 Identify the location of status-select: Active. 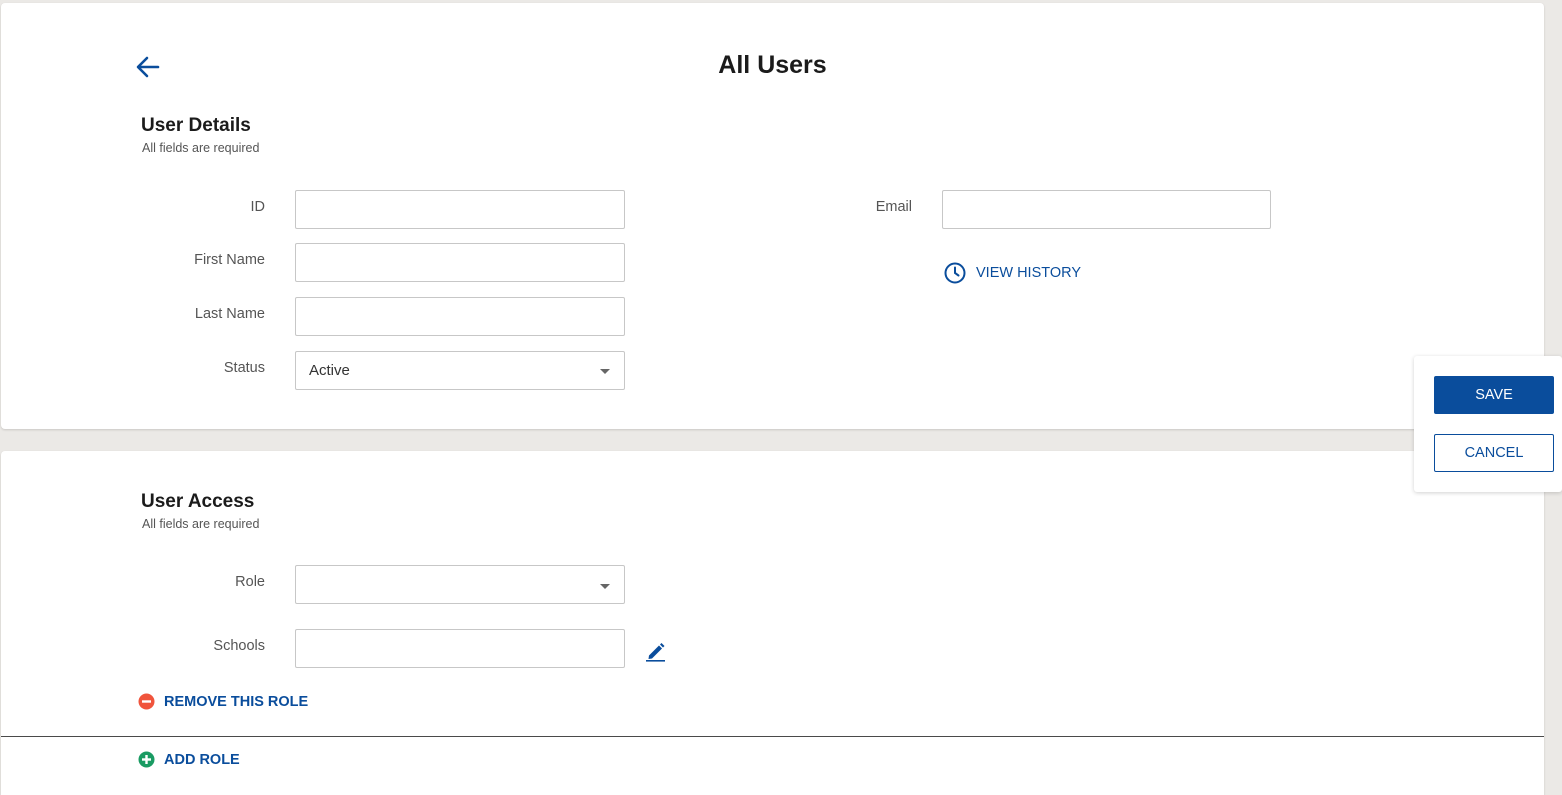
(460, 370).